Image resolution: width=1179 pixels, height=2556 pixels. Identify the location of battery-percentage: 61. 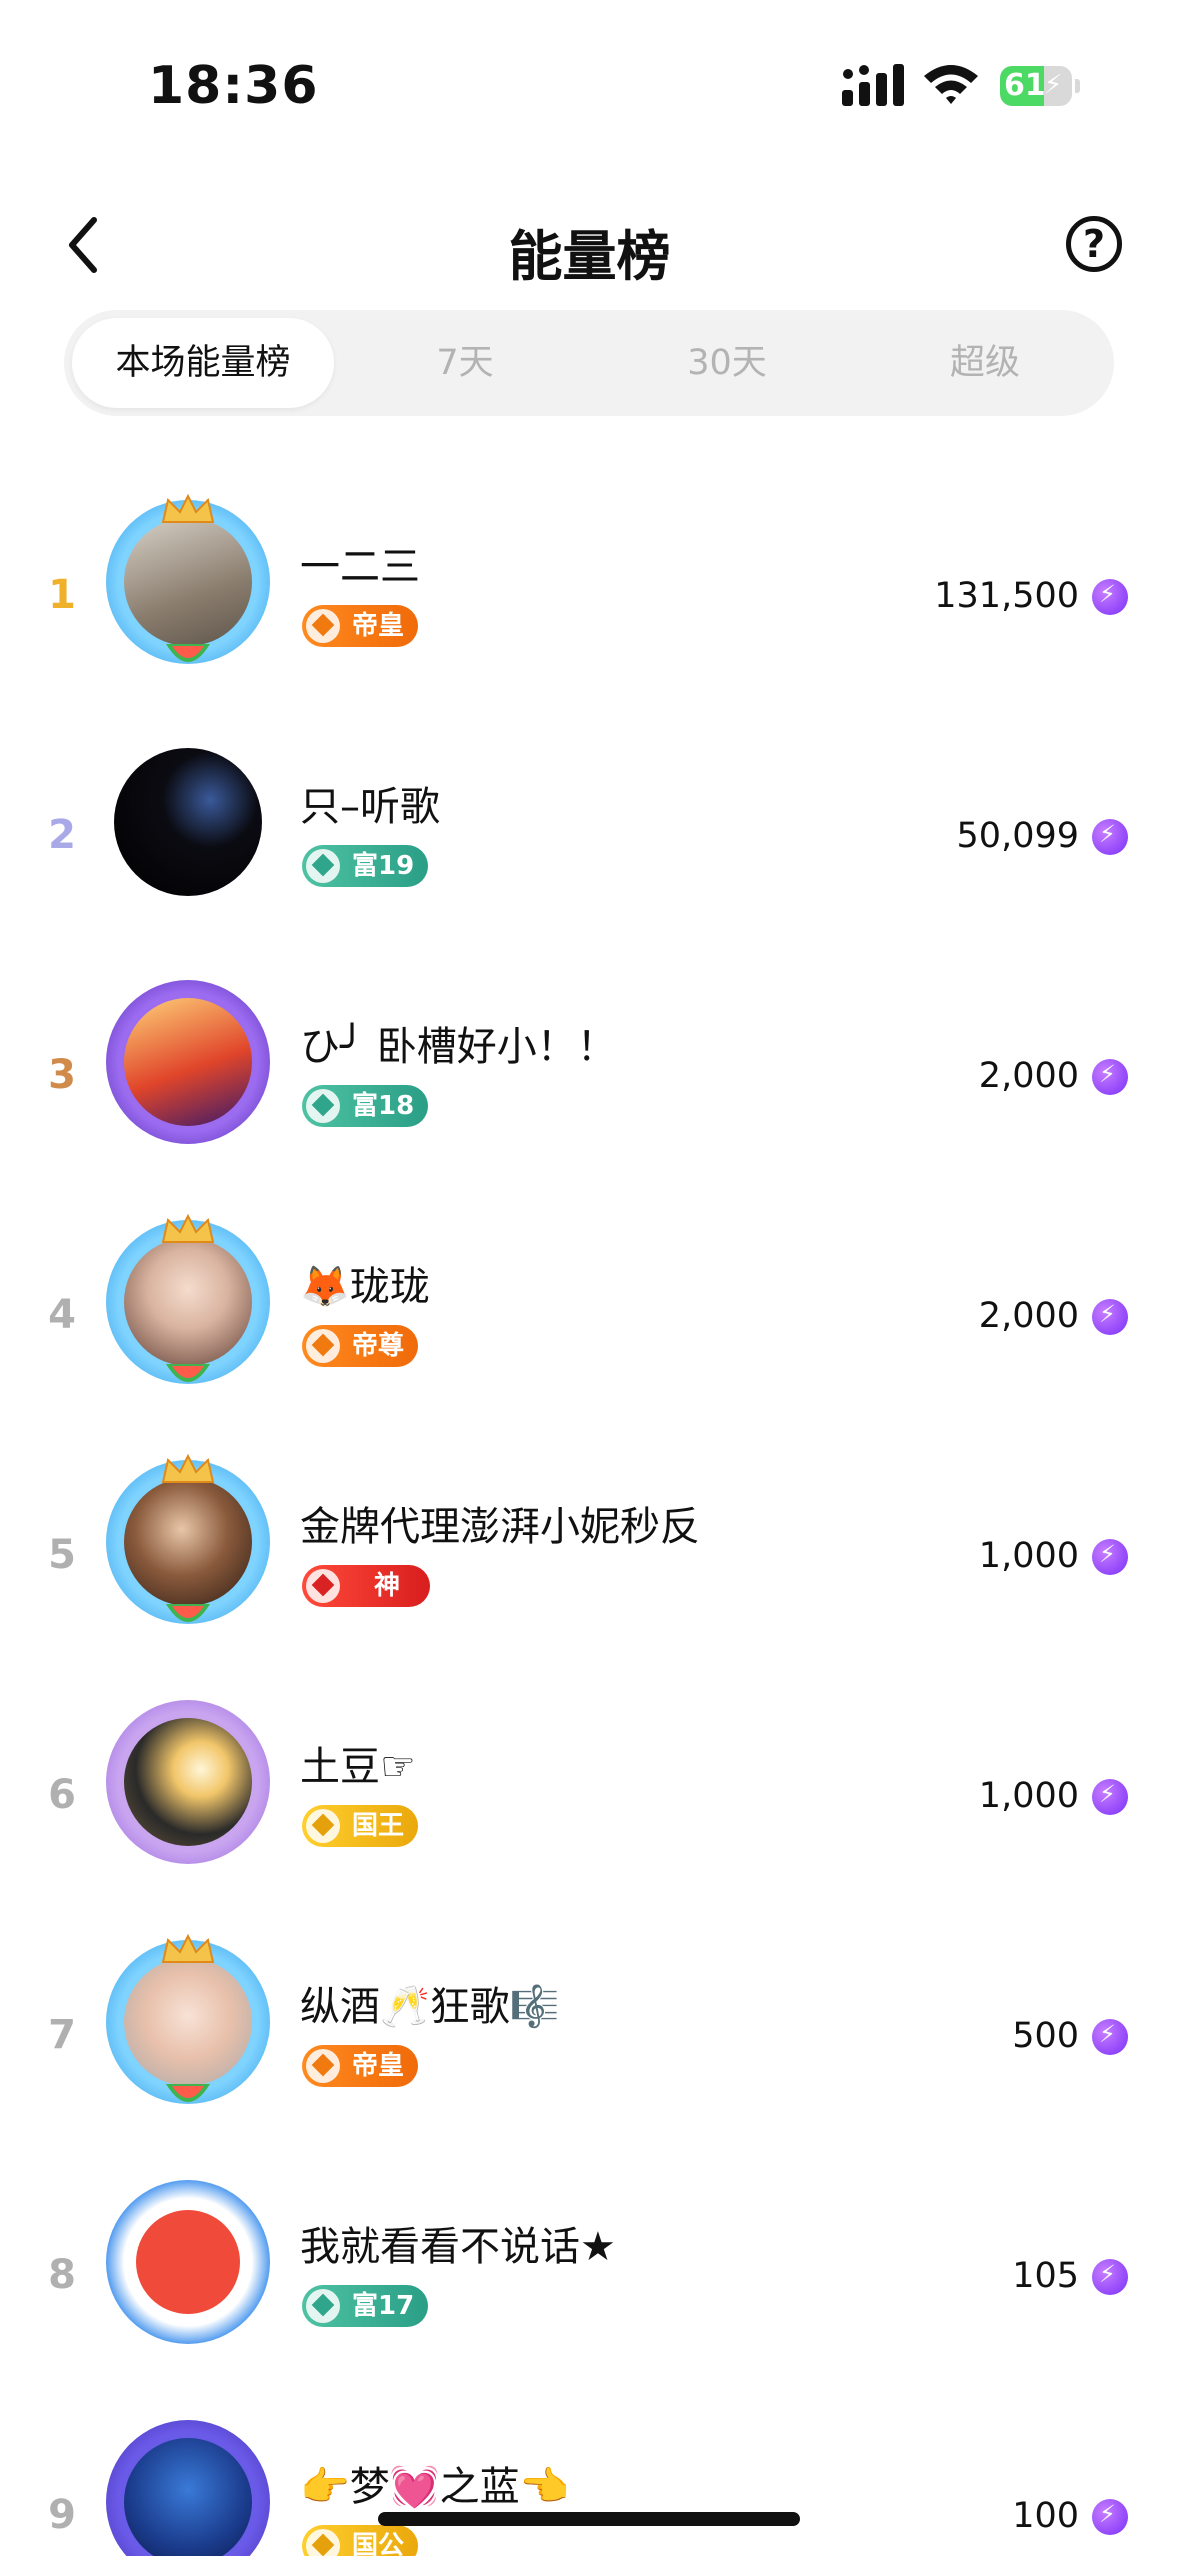
(1025, 85).